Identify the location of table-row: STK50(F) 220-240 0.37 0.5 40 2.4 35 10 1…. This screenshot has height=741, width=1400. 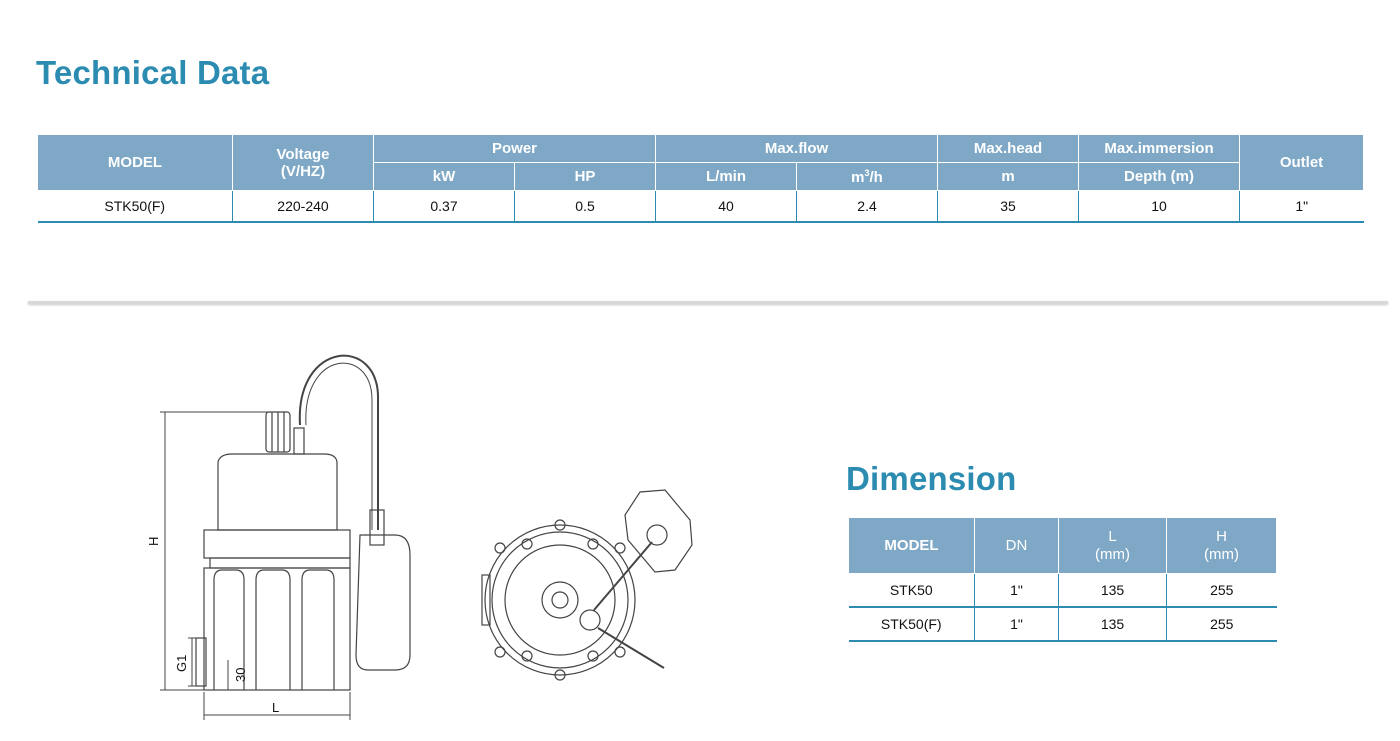
(700, 206).